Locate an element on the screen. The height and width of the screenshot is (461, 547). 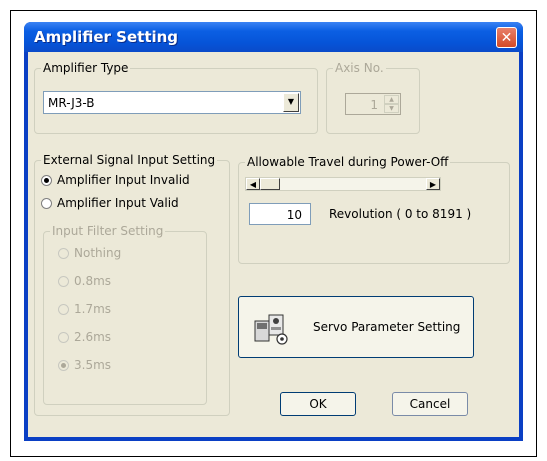
axis-no-spinner: 1 ▲ ▼ is located at coordinates (373, 104).